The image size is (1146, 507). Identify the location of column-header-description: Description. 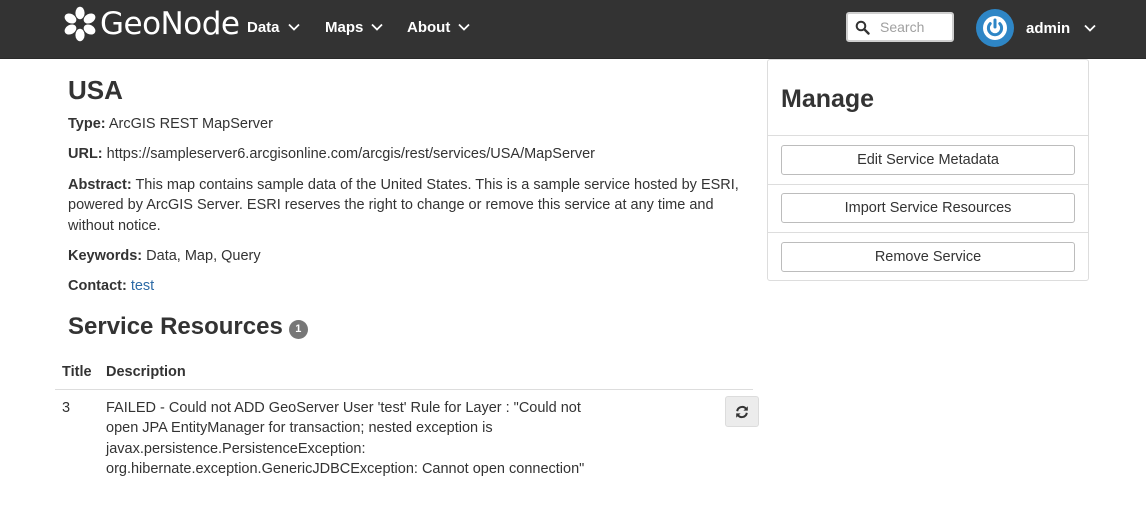
(426, 373).